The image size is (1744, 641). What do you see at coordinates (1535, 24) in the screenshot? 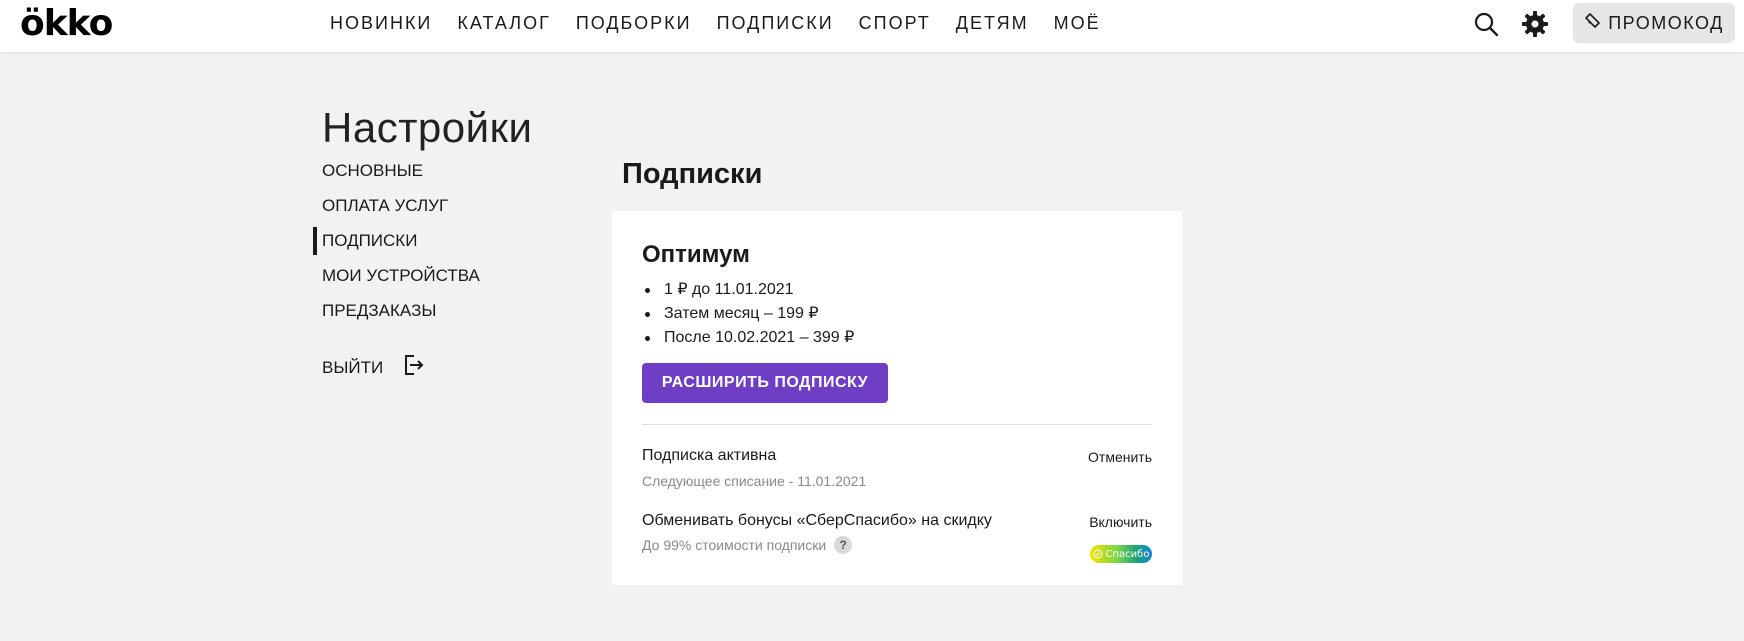
I see `gear-icon` at bounding box center [1535, 24].